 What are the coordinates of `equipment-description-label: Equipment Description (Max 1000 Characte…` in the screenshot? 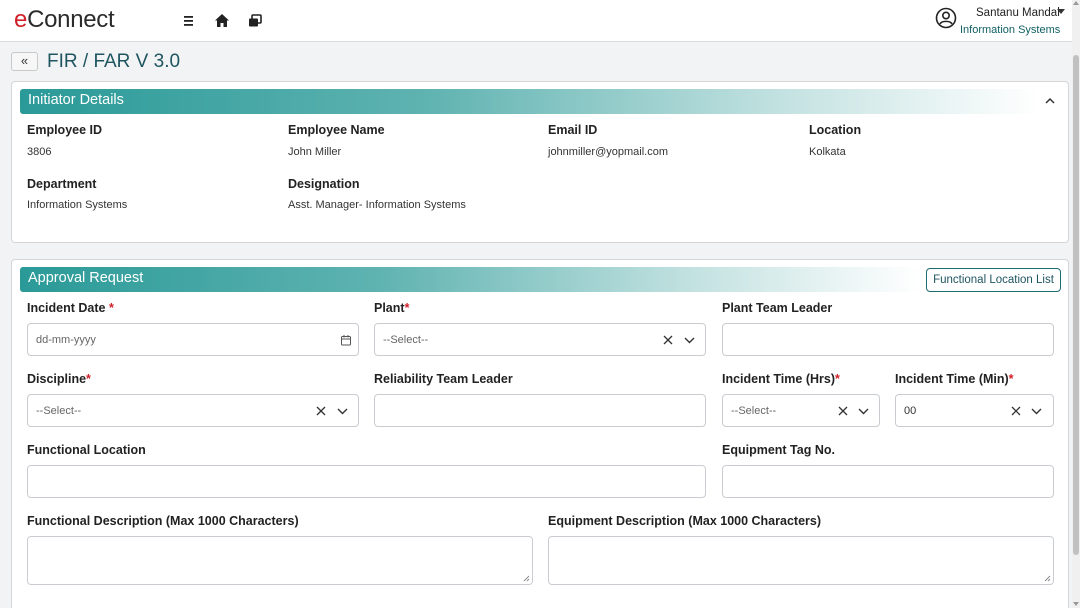 It's located at (684, 521).